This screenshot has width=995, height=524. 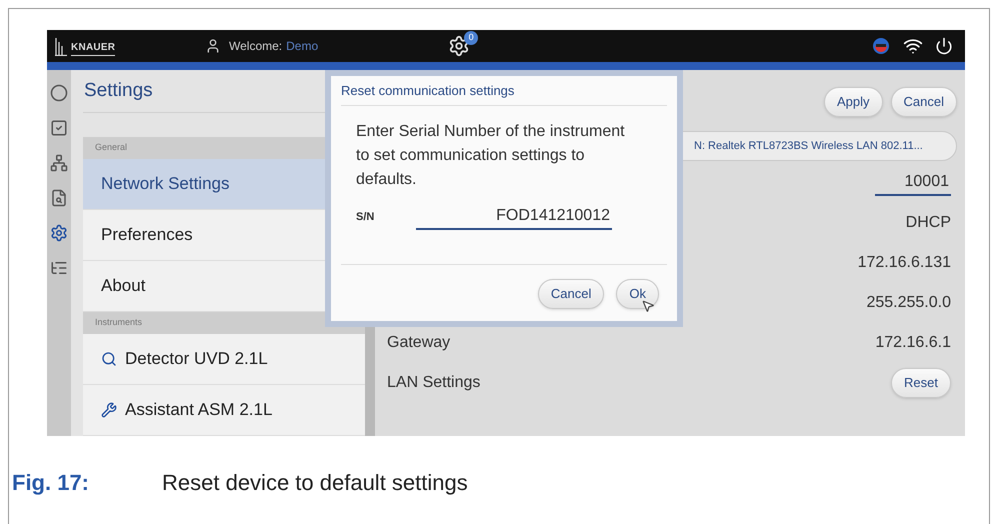 What do you see at coordinates (418, 343) in the screenshot?
I see `setting-label: Gateway` at bounding box center [418, 343].